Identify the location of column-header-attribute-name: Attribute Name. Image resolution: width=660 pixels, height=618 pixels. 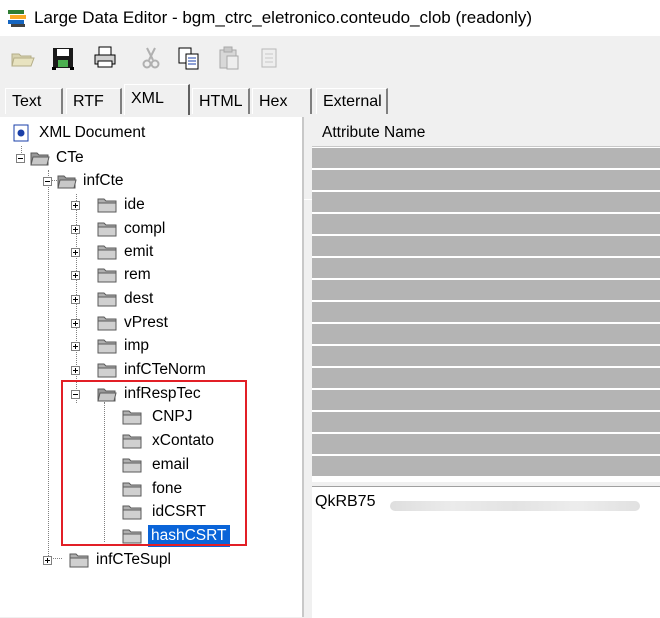
(368, 132).